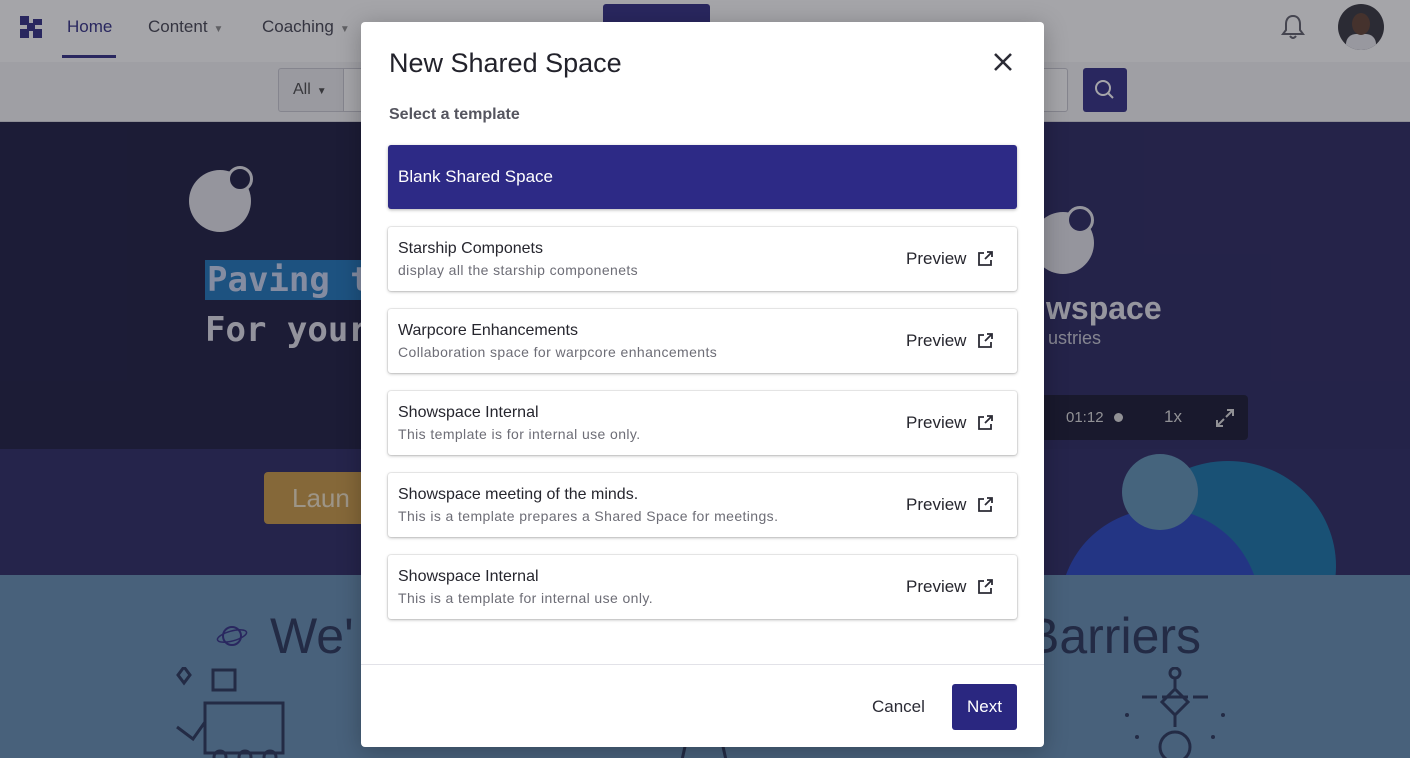 The height and width of the screenshot is (758, 1410). I want to click on select-template-label: Select a template, so click(454, 114).